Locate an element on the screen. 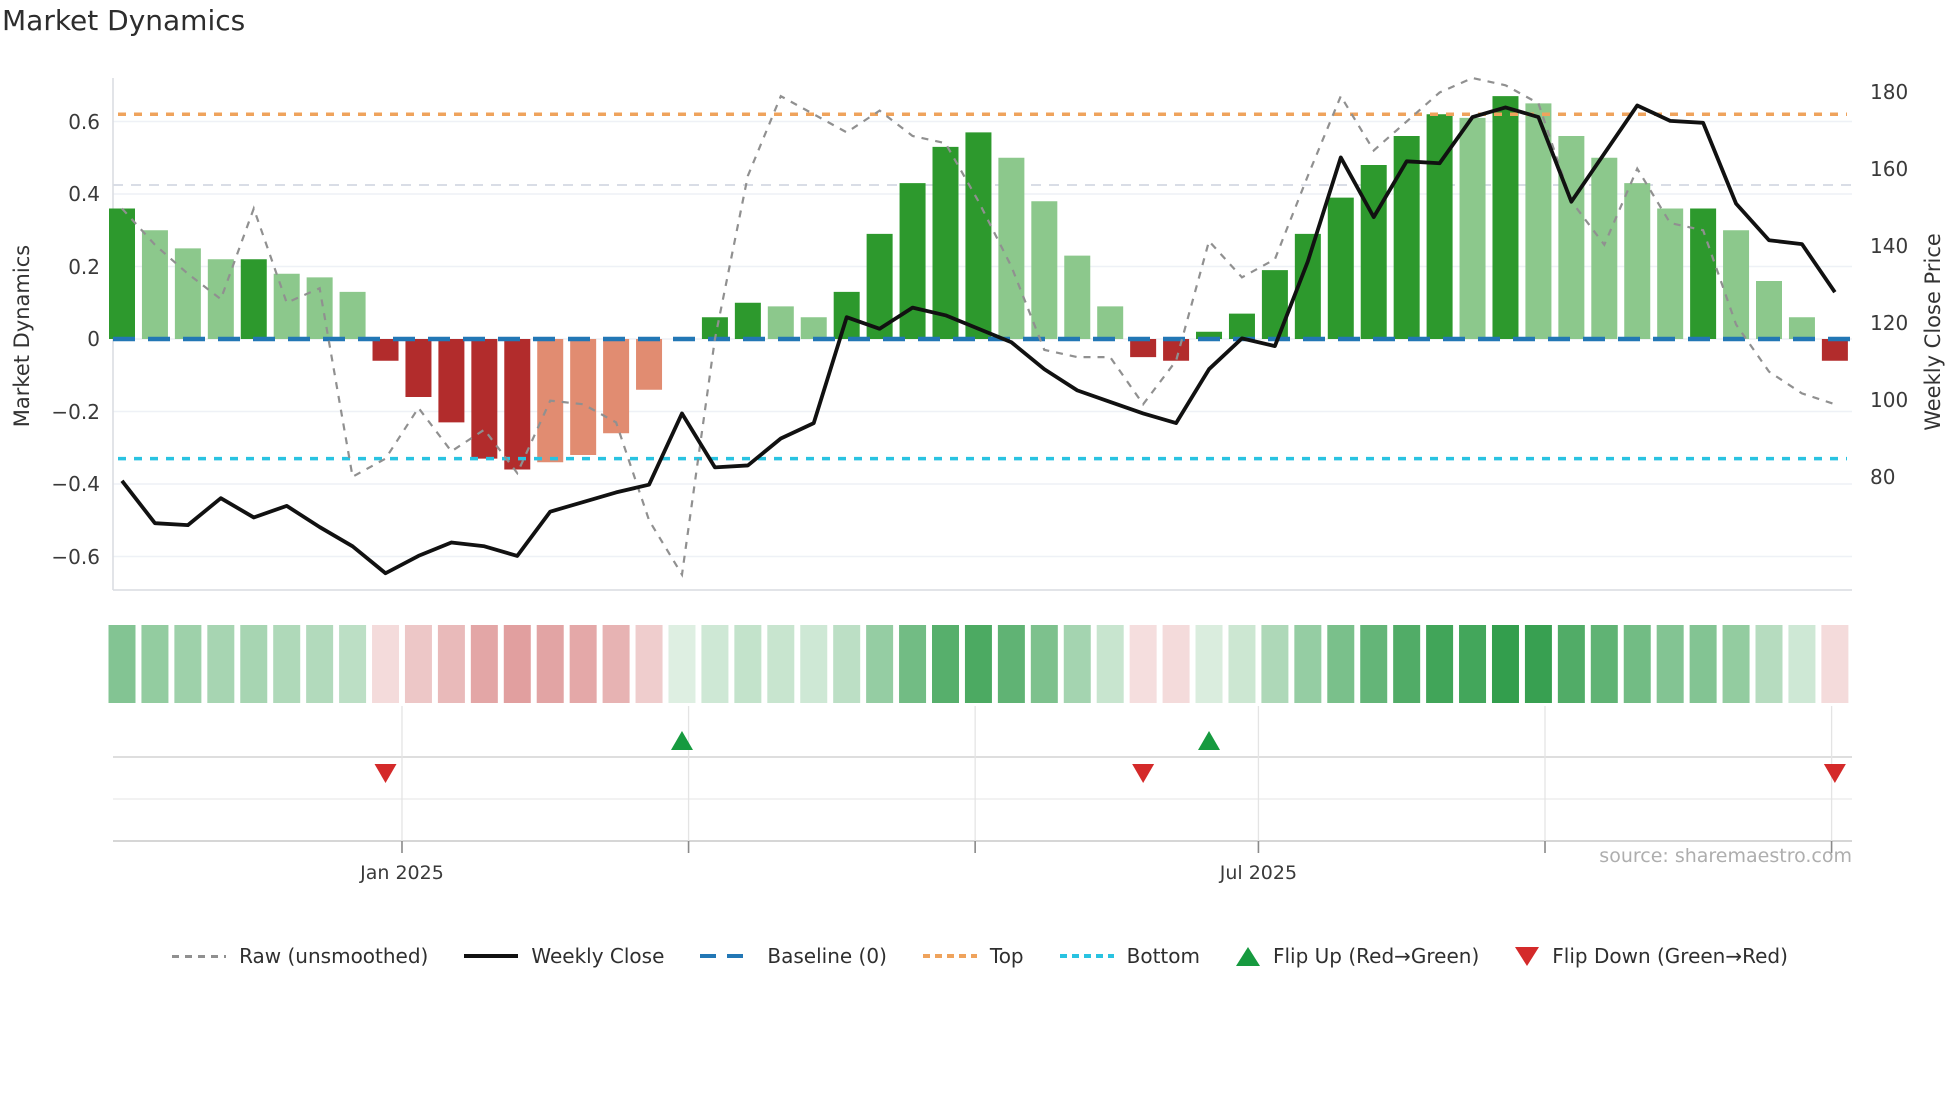 This screenshot has height=1102, width=1960. x-axis-label: Jul 2025 is located at coordinates (1258, 873).